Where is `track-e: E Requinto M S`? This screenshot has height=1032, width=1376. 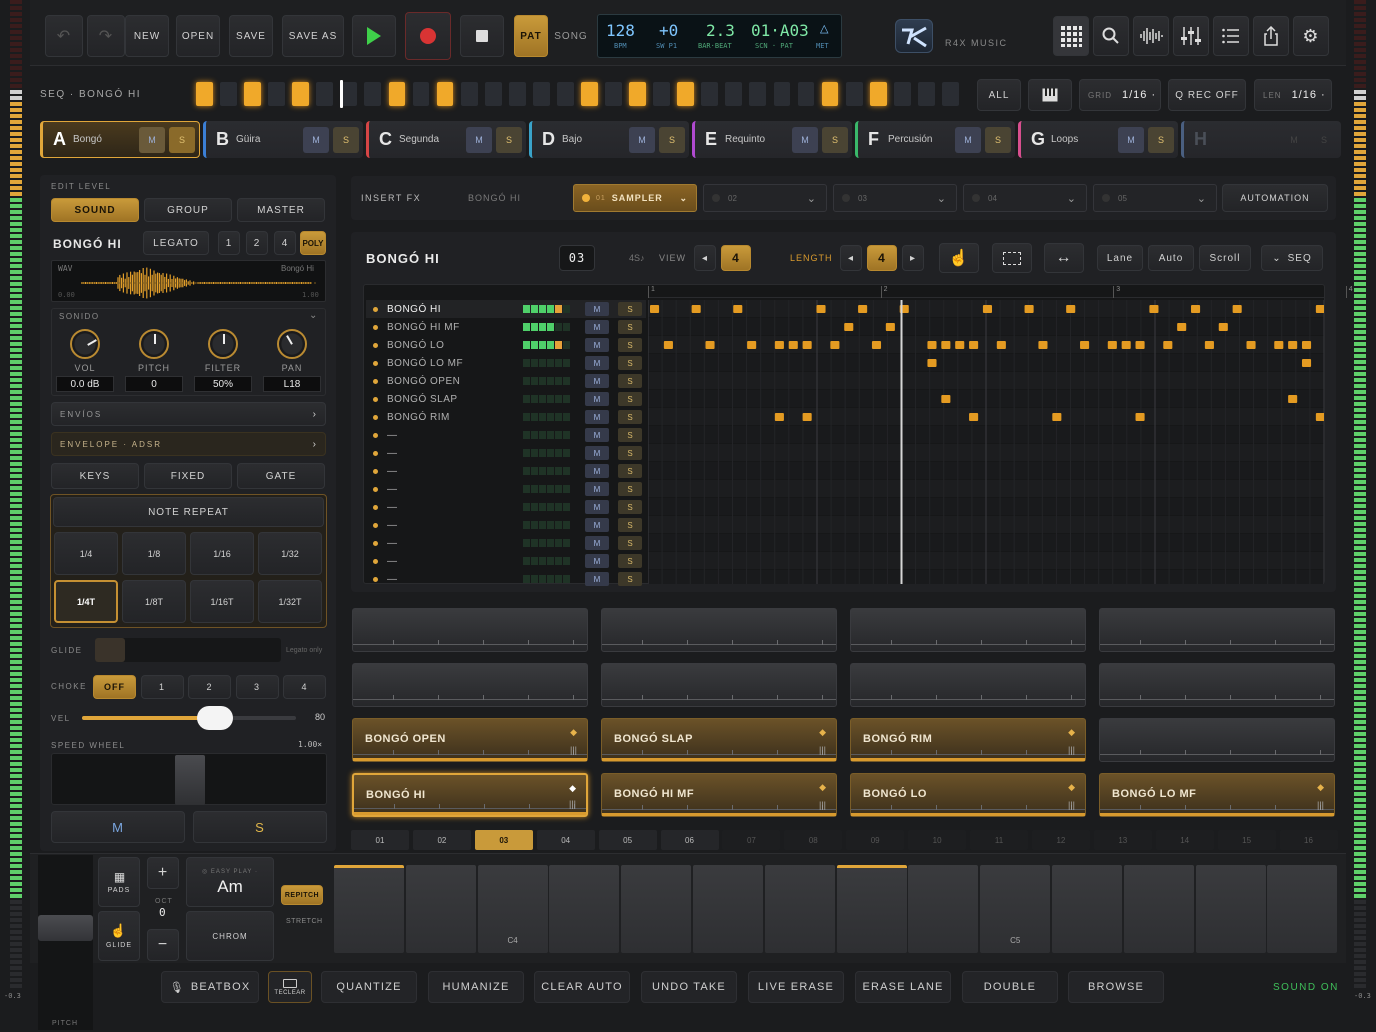 track-e: E Requinto M S is located at coordinates (772, 139).